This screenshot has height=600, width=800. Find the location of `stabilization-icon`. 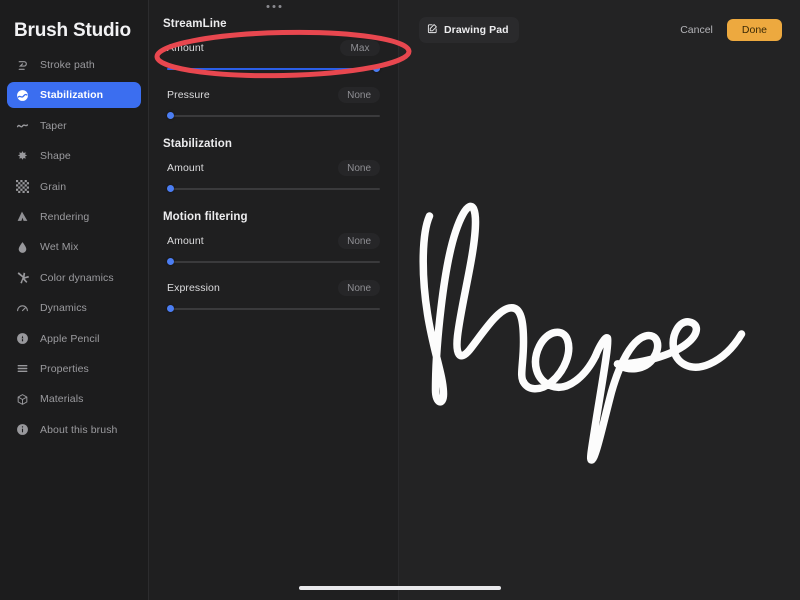

stabilization-icon is located at coordinates (22, 95).